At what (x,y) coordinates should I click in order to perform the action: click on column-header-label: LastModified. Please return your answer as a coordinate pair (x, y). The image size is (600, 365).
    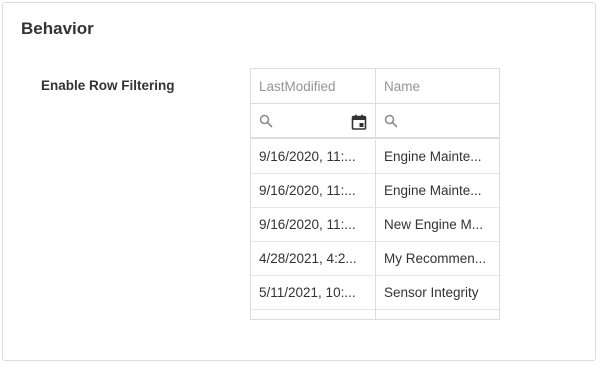
    Looking at the image, I should click on (297, 86).